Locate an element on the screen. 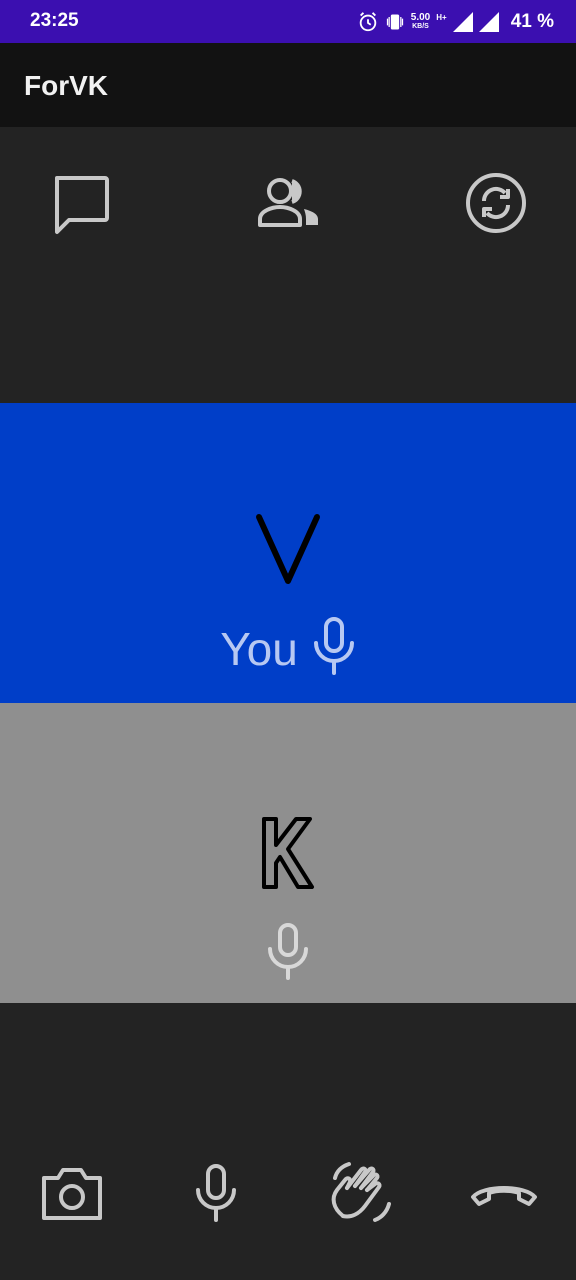 This screenshot has width=576, height=1280. status-icons: 5.00 KB/S H+ 41 % is located at coordinates (455, 22).